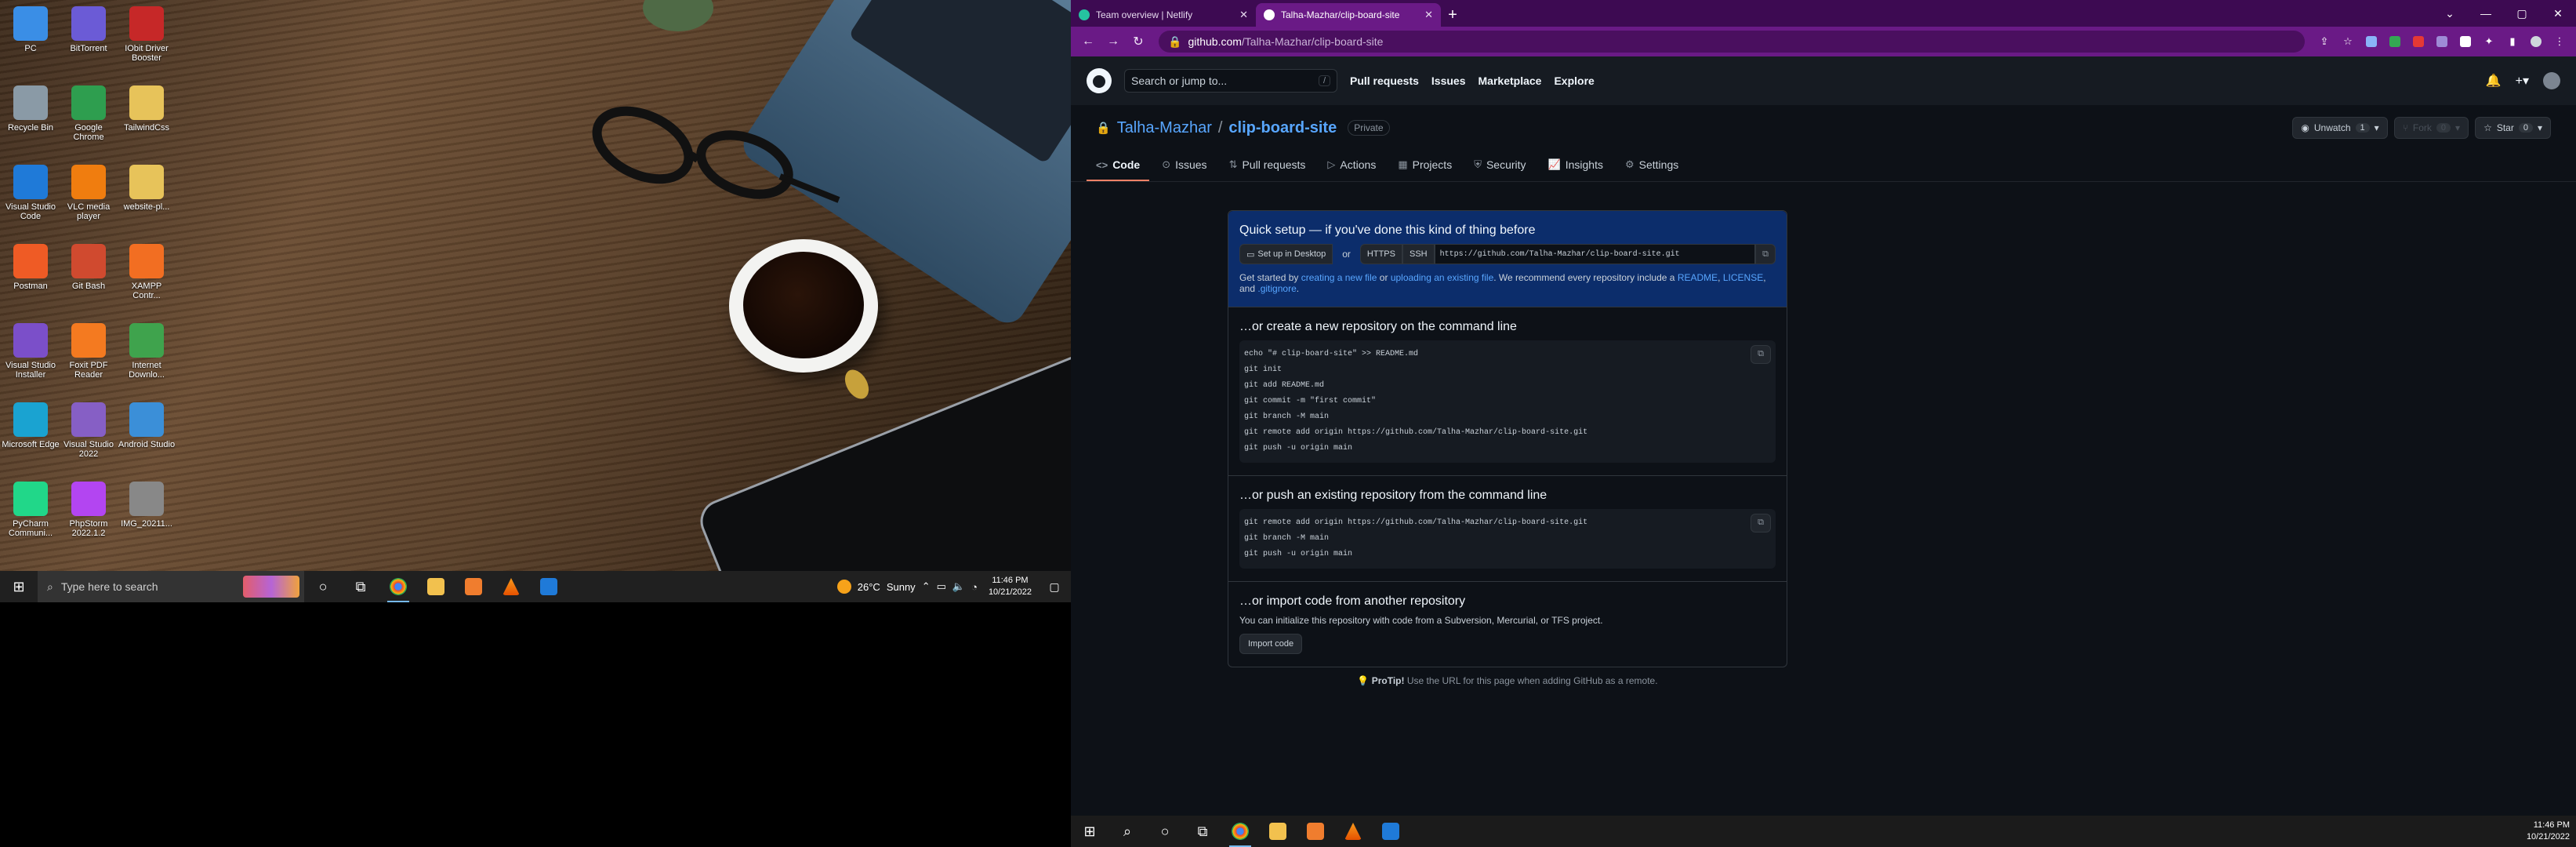 This screenshot has height=847, width=2576. What do you see at coordinates (89, 276) in the screenshot?
I see `desktop-icon-git-bash: Git Bash` at bounding box center [89, 276].